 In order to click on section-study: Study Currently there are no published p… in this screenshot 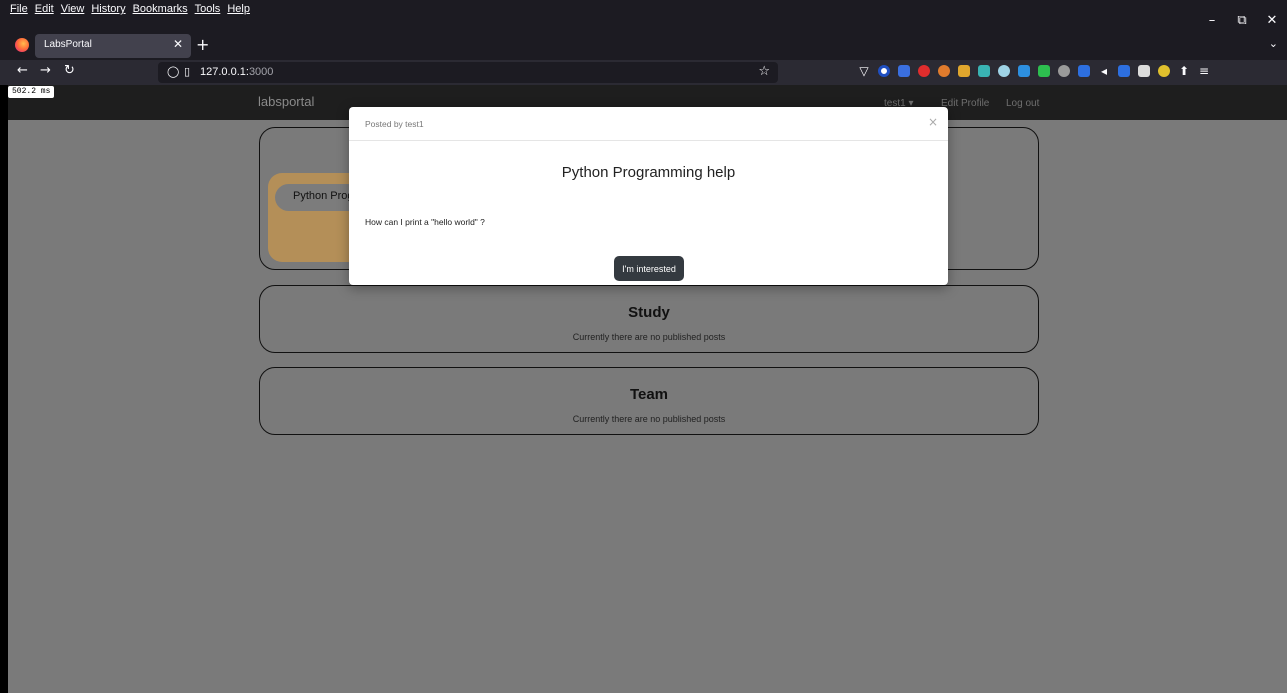, I will do `click(649, 319)`.